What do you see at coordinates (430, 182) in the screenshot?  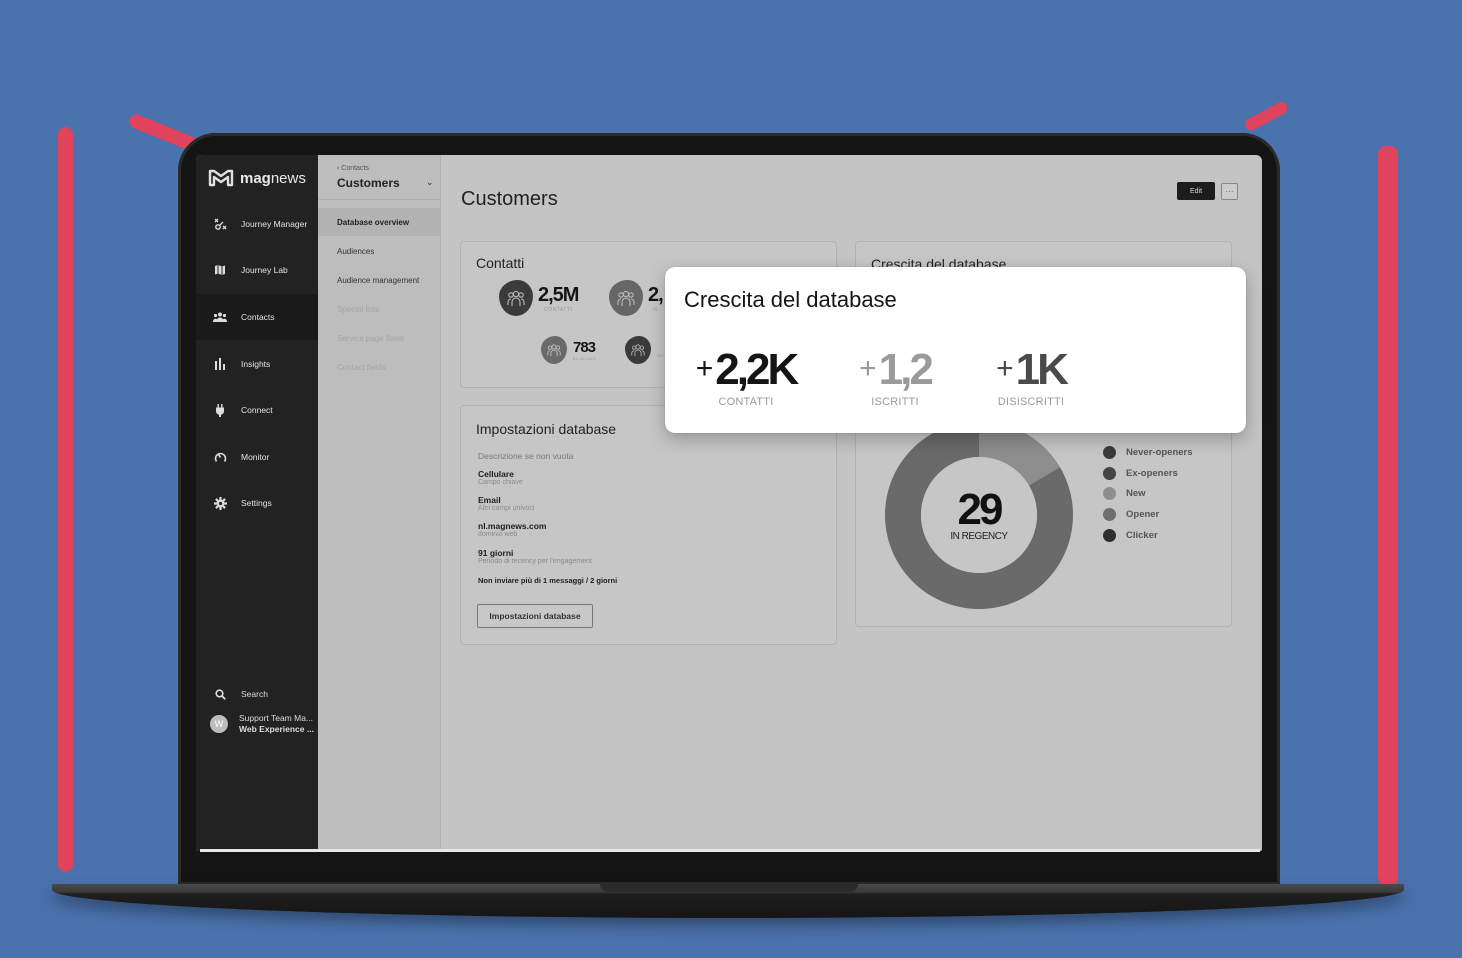 I see `chevron-down-icon: ⌄` at bounding box center [430, 182].